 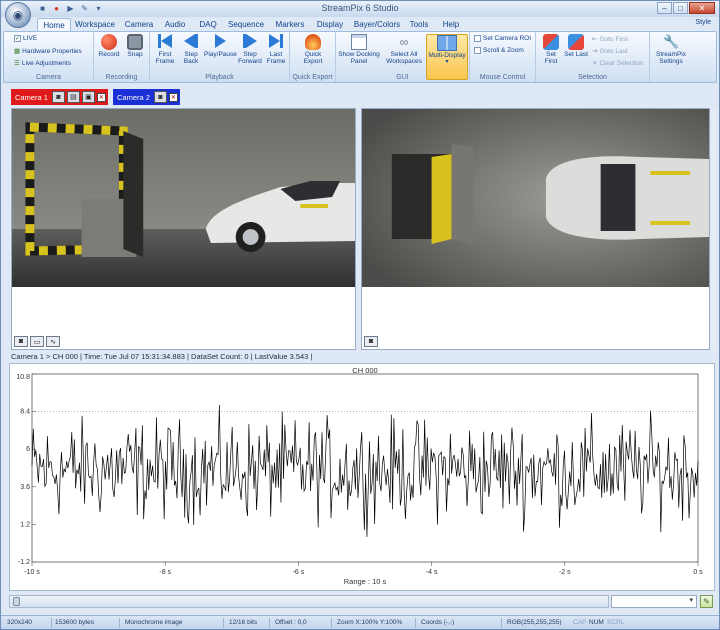 What do you see at coordinates (146, 97) in the screenshot?
I see `camera-2-tab: Camera 2 ◙ ✕` at bounding box center [146, 97].